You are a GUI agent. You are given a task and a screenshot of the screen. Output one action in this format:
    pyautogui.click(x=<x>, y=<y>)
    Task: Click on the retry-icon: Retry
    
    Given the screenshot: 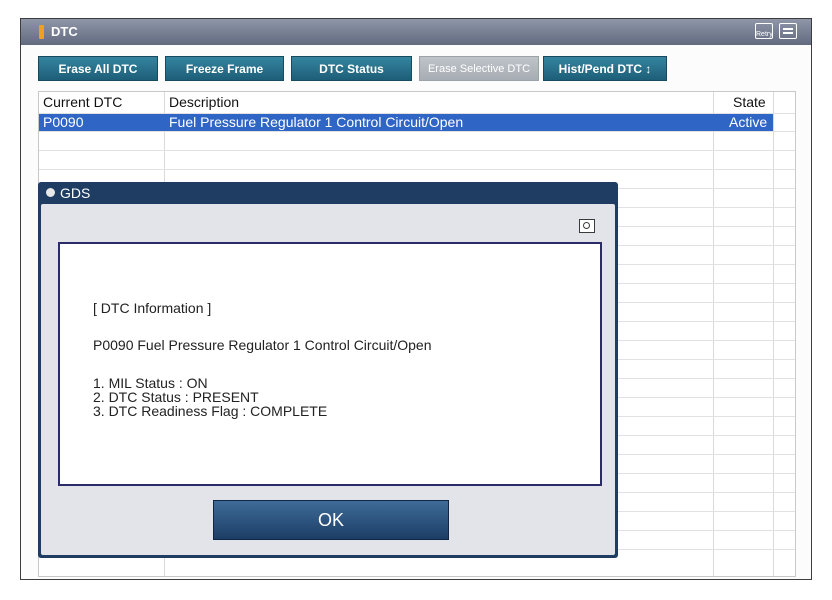 What is the action you would take?
    pyautogui.click(x=764, y=31)
    